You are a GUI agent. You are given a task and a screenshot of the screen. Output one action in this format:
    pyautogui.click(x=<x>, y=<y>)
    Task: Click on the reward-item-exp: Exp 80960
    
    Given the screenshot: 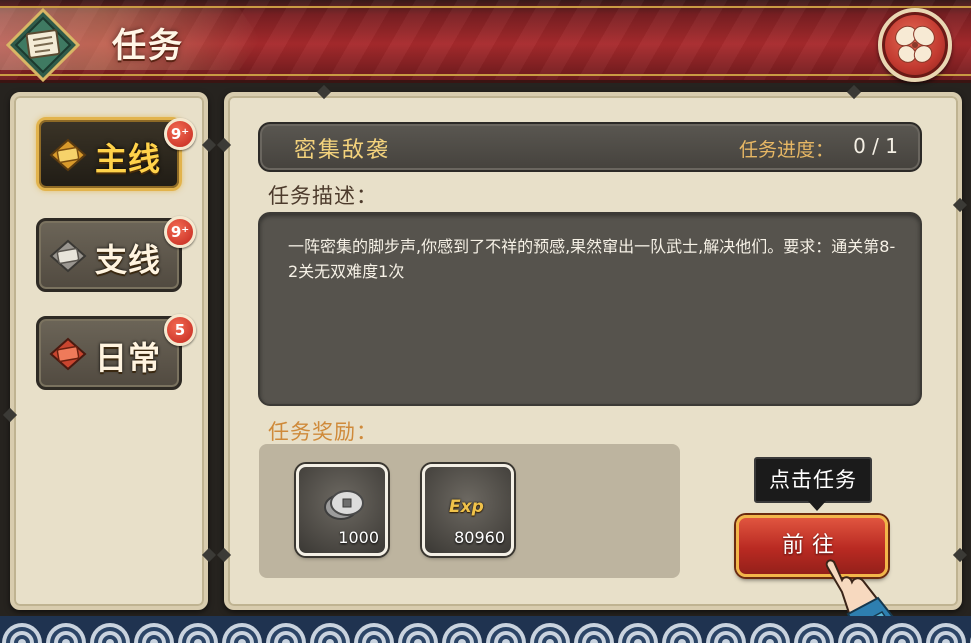 What is the action you would take?
    pyautogui.click(x=468, y=510)
    